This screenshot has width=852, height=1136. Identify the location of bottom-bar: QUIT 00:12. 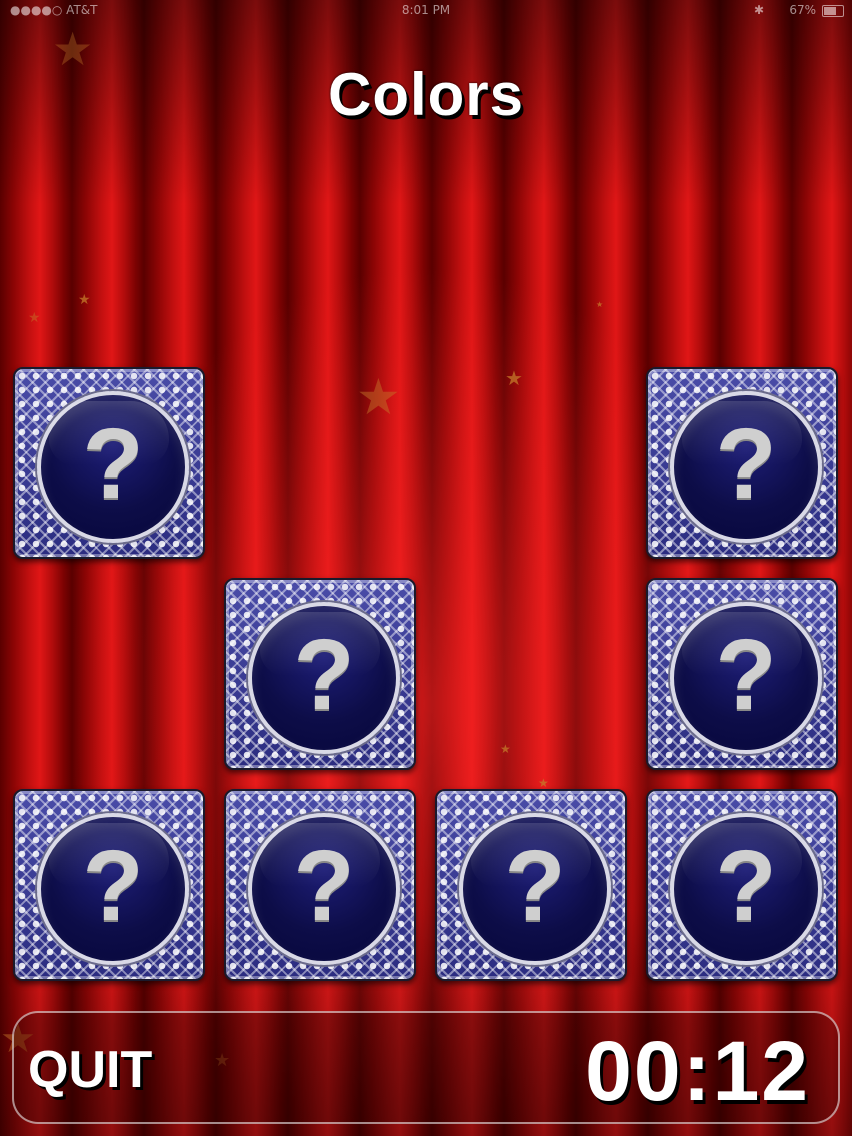
(426, 1067).